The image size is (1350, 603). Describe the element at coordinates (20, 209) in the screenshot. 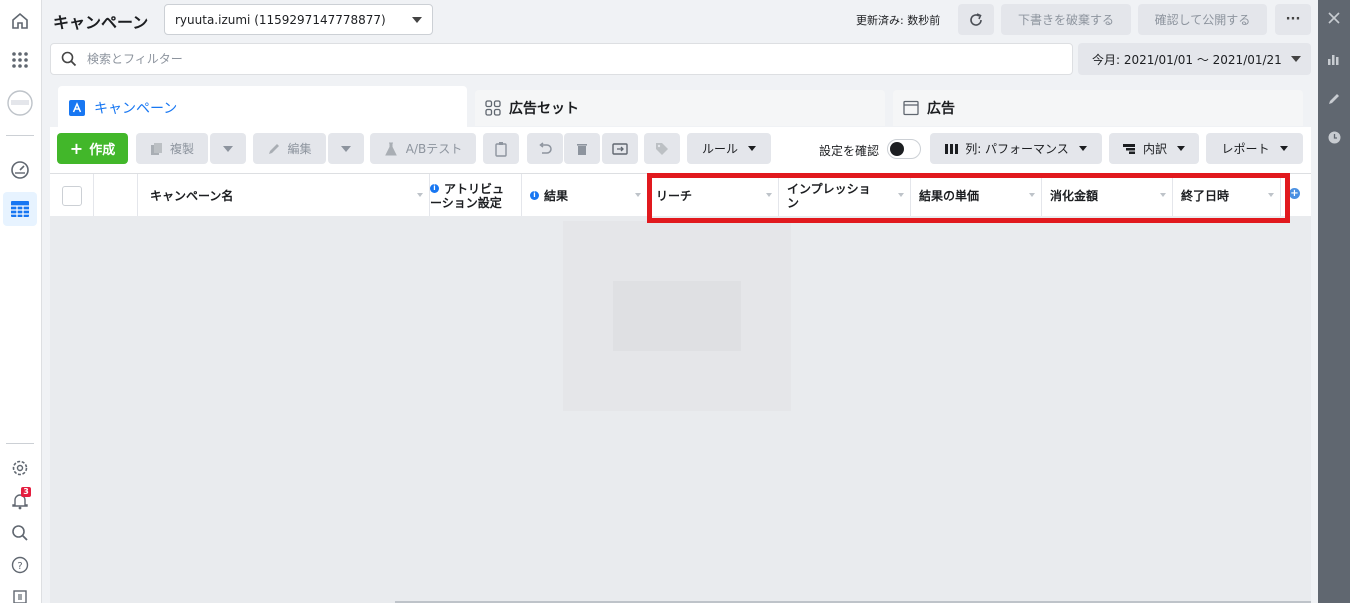

I see `ads-manager-table-icon` at that location.